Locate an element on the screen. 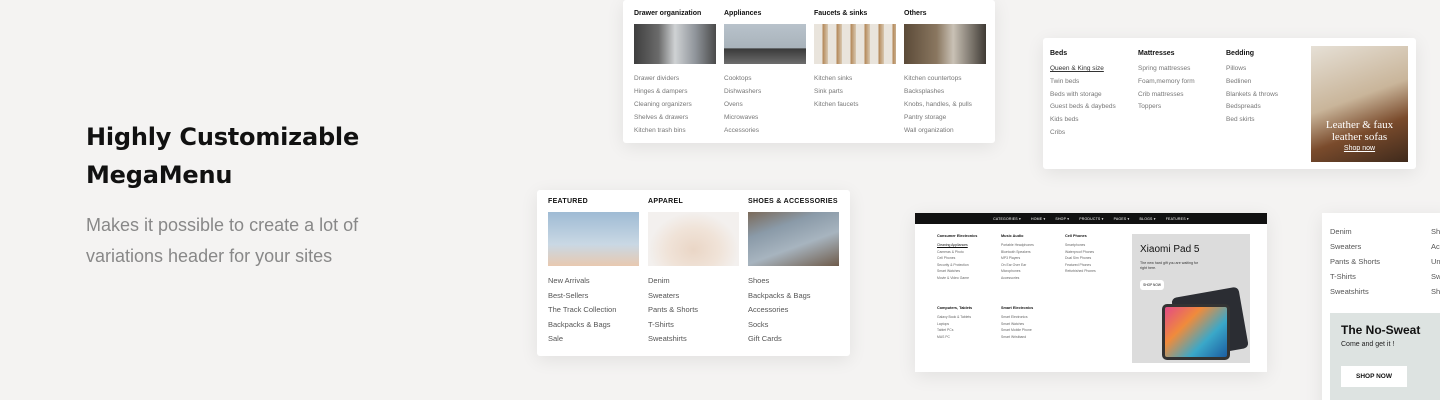 This screenshot has height=400, width=1440. menu-link: Queen & King size is located at coordinates (1093, 69).